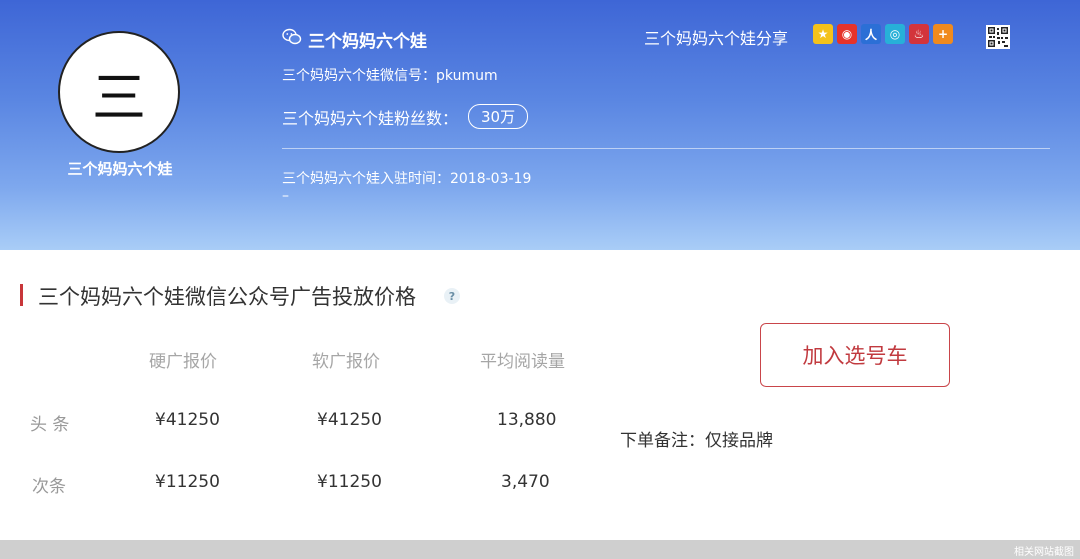 Image resolution: width=1080 pixels, height=559 pixels. Describe the element at coordinates (527, 420) in the screenshot. I see `table-cell: 13,880` at that location.